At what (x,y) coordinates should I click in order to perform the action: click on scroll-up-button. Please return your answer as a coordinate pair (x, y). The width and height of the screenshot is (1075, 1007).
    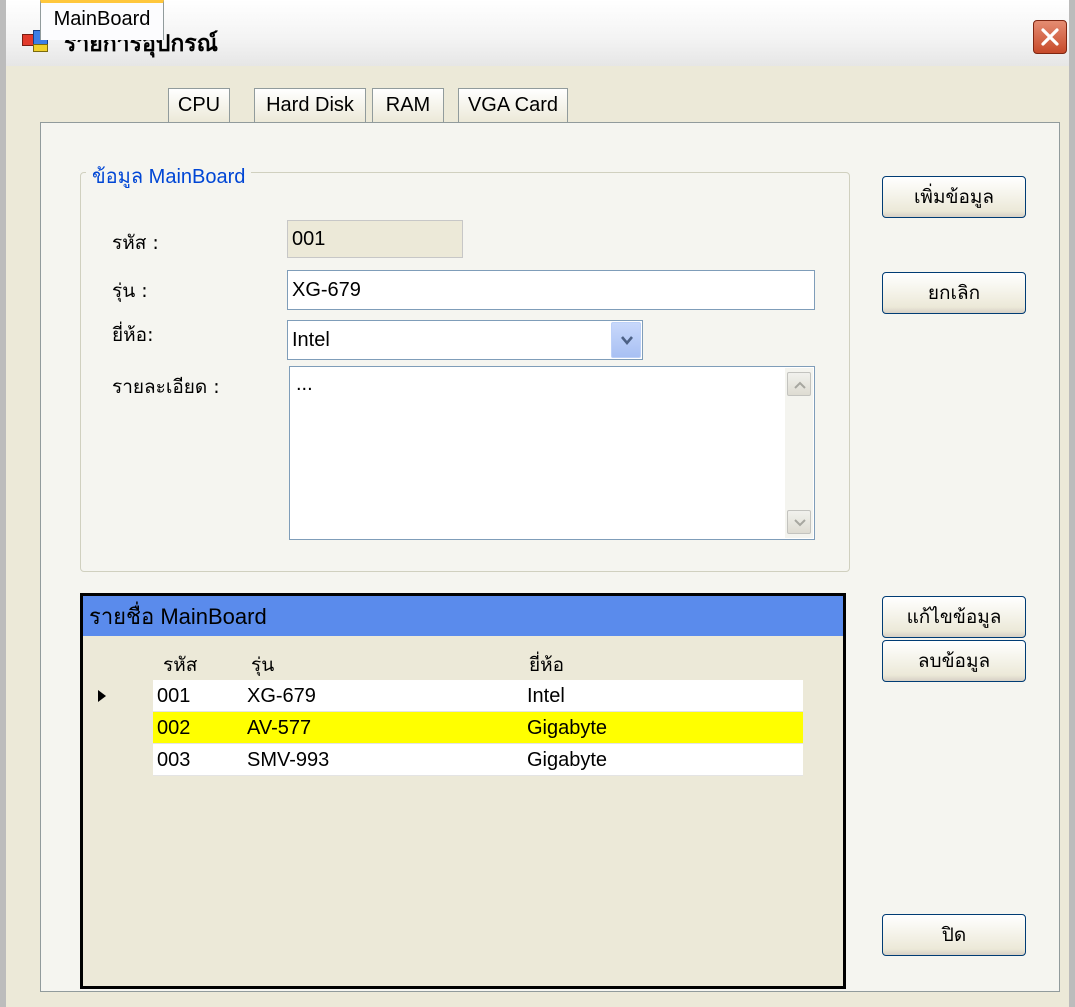
    Looking at the image, I should click on (799, 384).